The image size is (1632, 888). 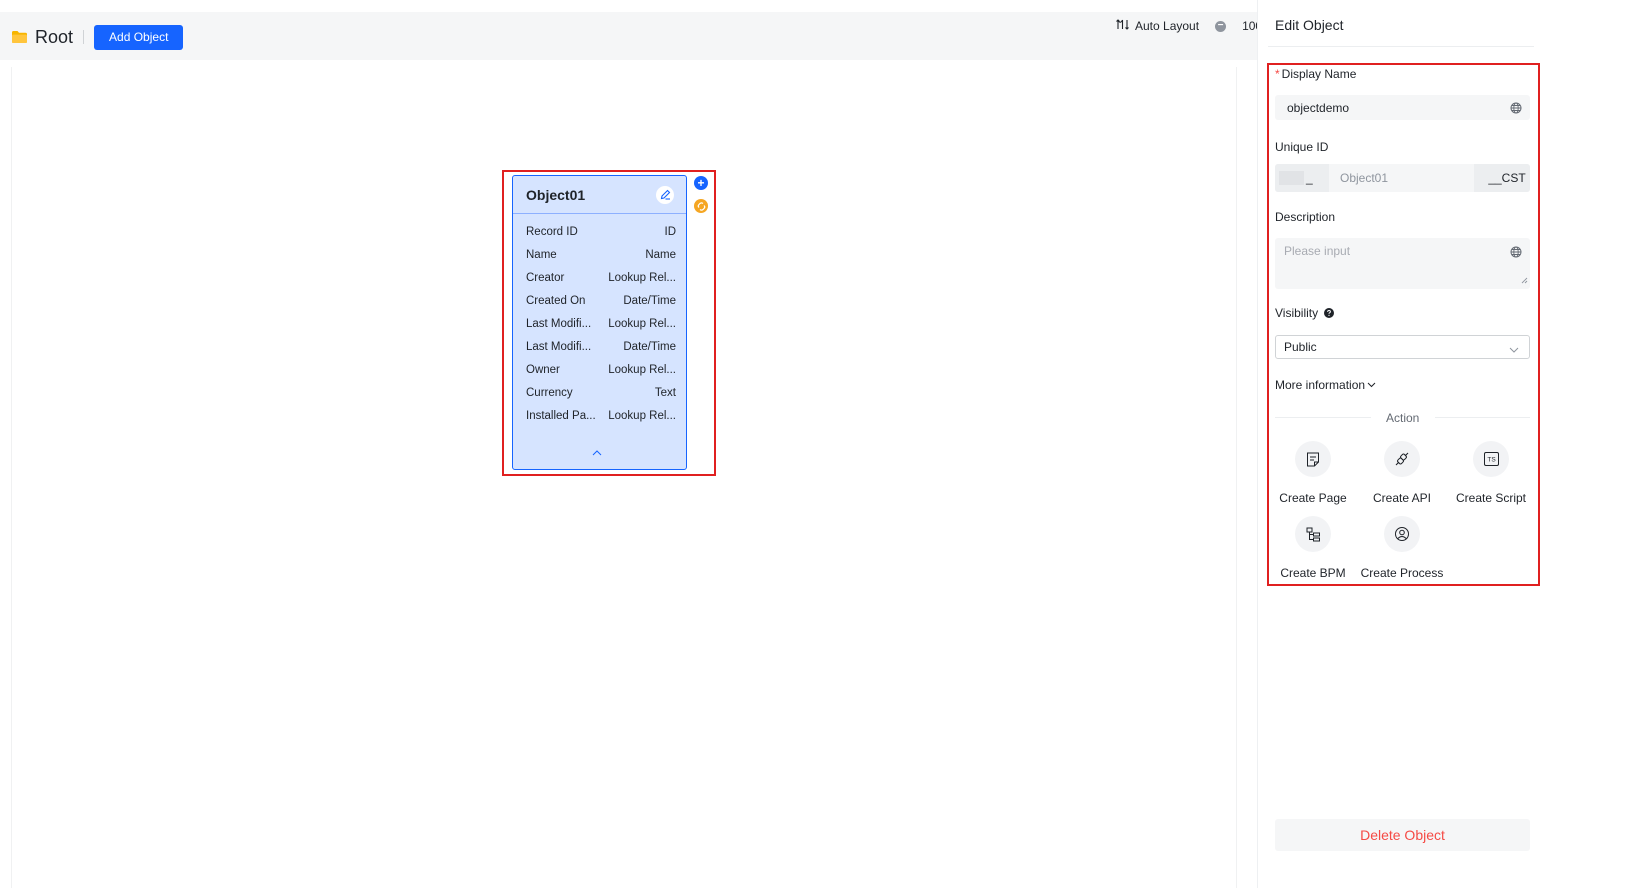 What do you see at coordinates (1402, 107) in the screenshot?
I see `display-name-field: objectdemo` at bounding box center [1402, 107].